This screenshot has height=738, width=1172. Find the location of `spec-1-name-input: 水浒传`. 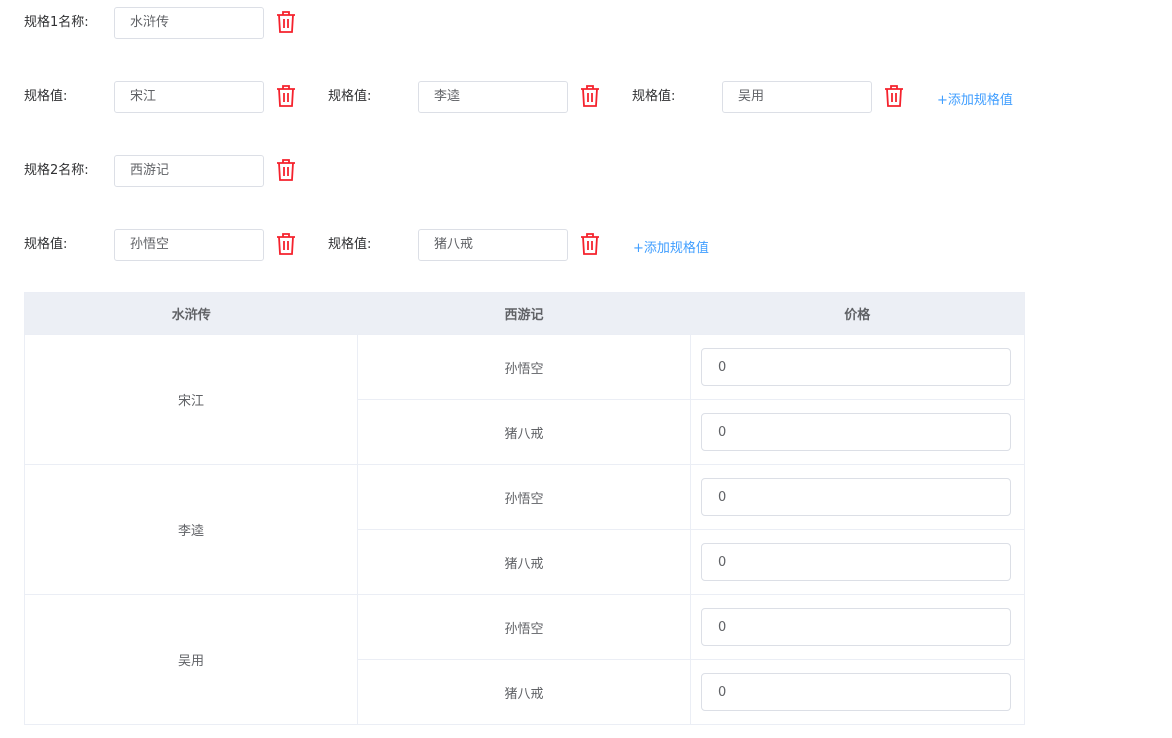

spec-1-name-input: 水浒传 is located at coordinates (189, 23).